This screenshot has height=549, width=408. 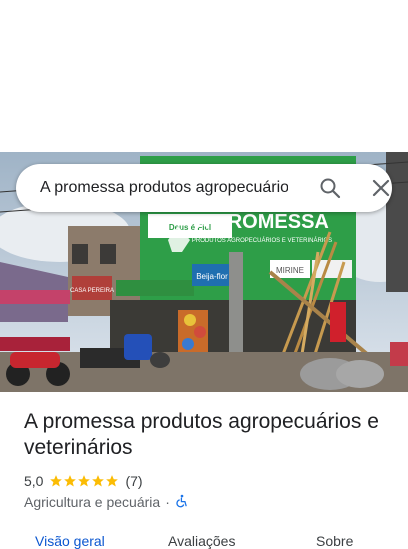 I want to click on sign-text-brand: MIRINE, so click(x=290, y=270).